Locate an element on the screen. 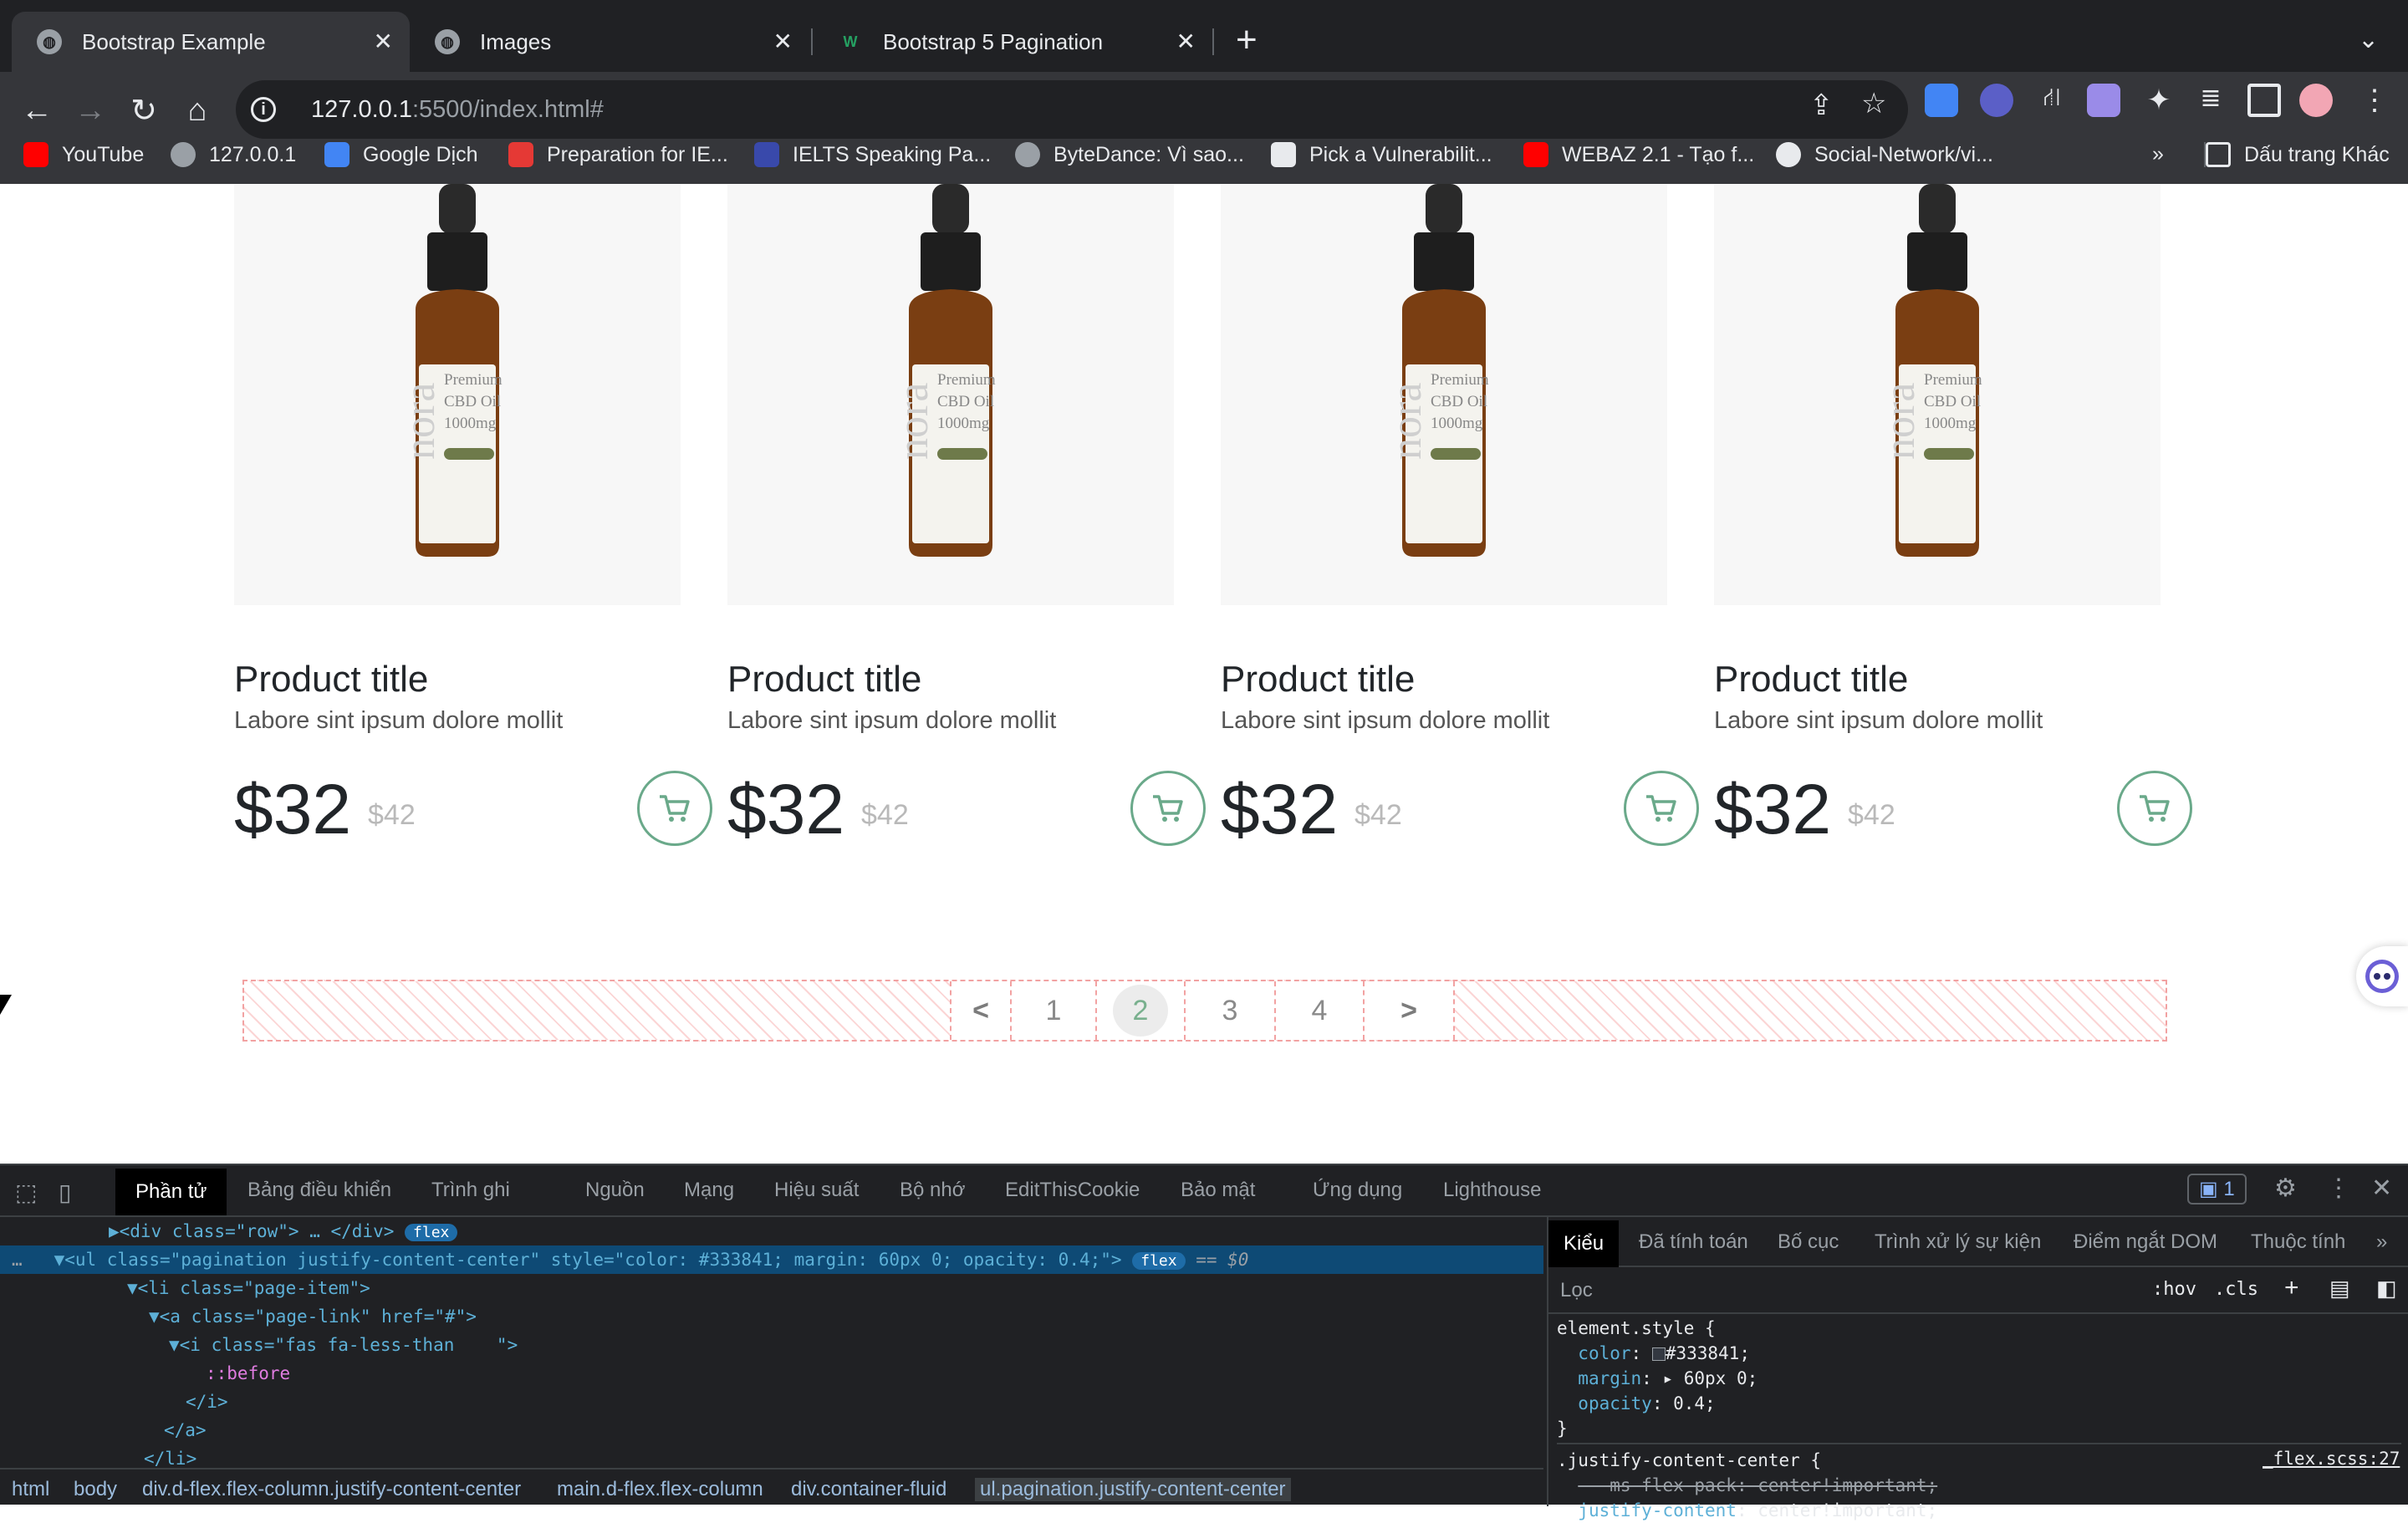 Image resolution: width=2408 pixels, height=1523 pixels. google-translate-extension-icon is located at coordinates (1941, 101).